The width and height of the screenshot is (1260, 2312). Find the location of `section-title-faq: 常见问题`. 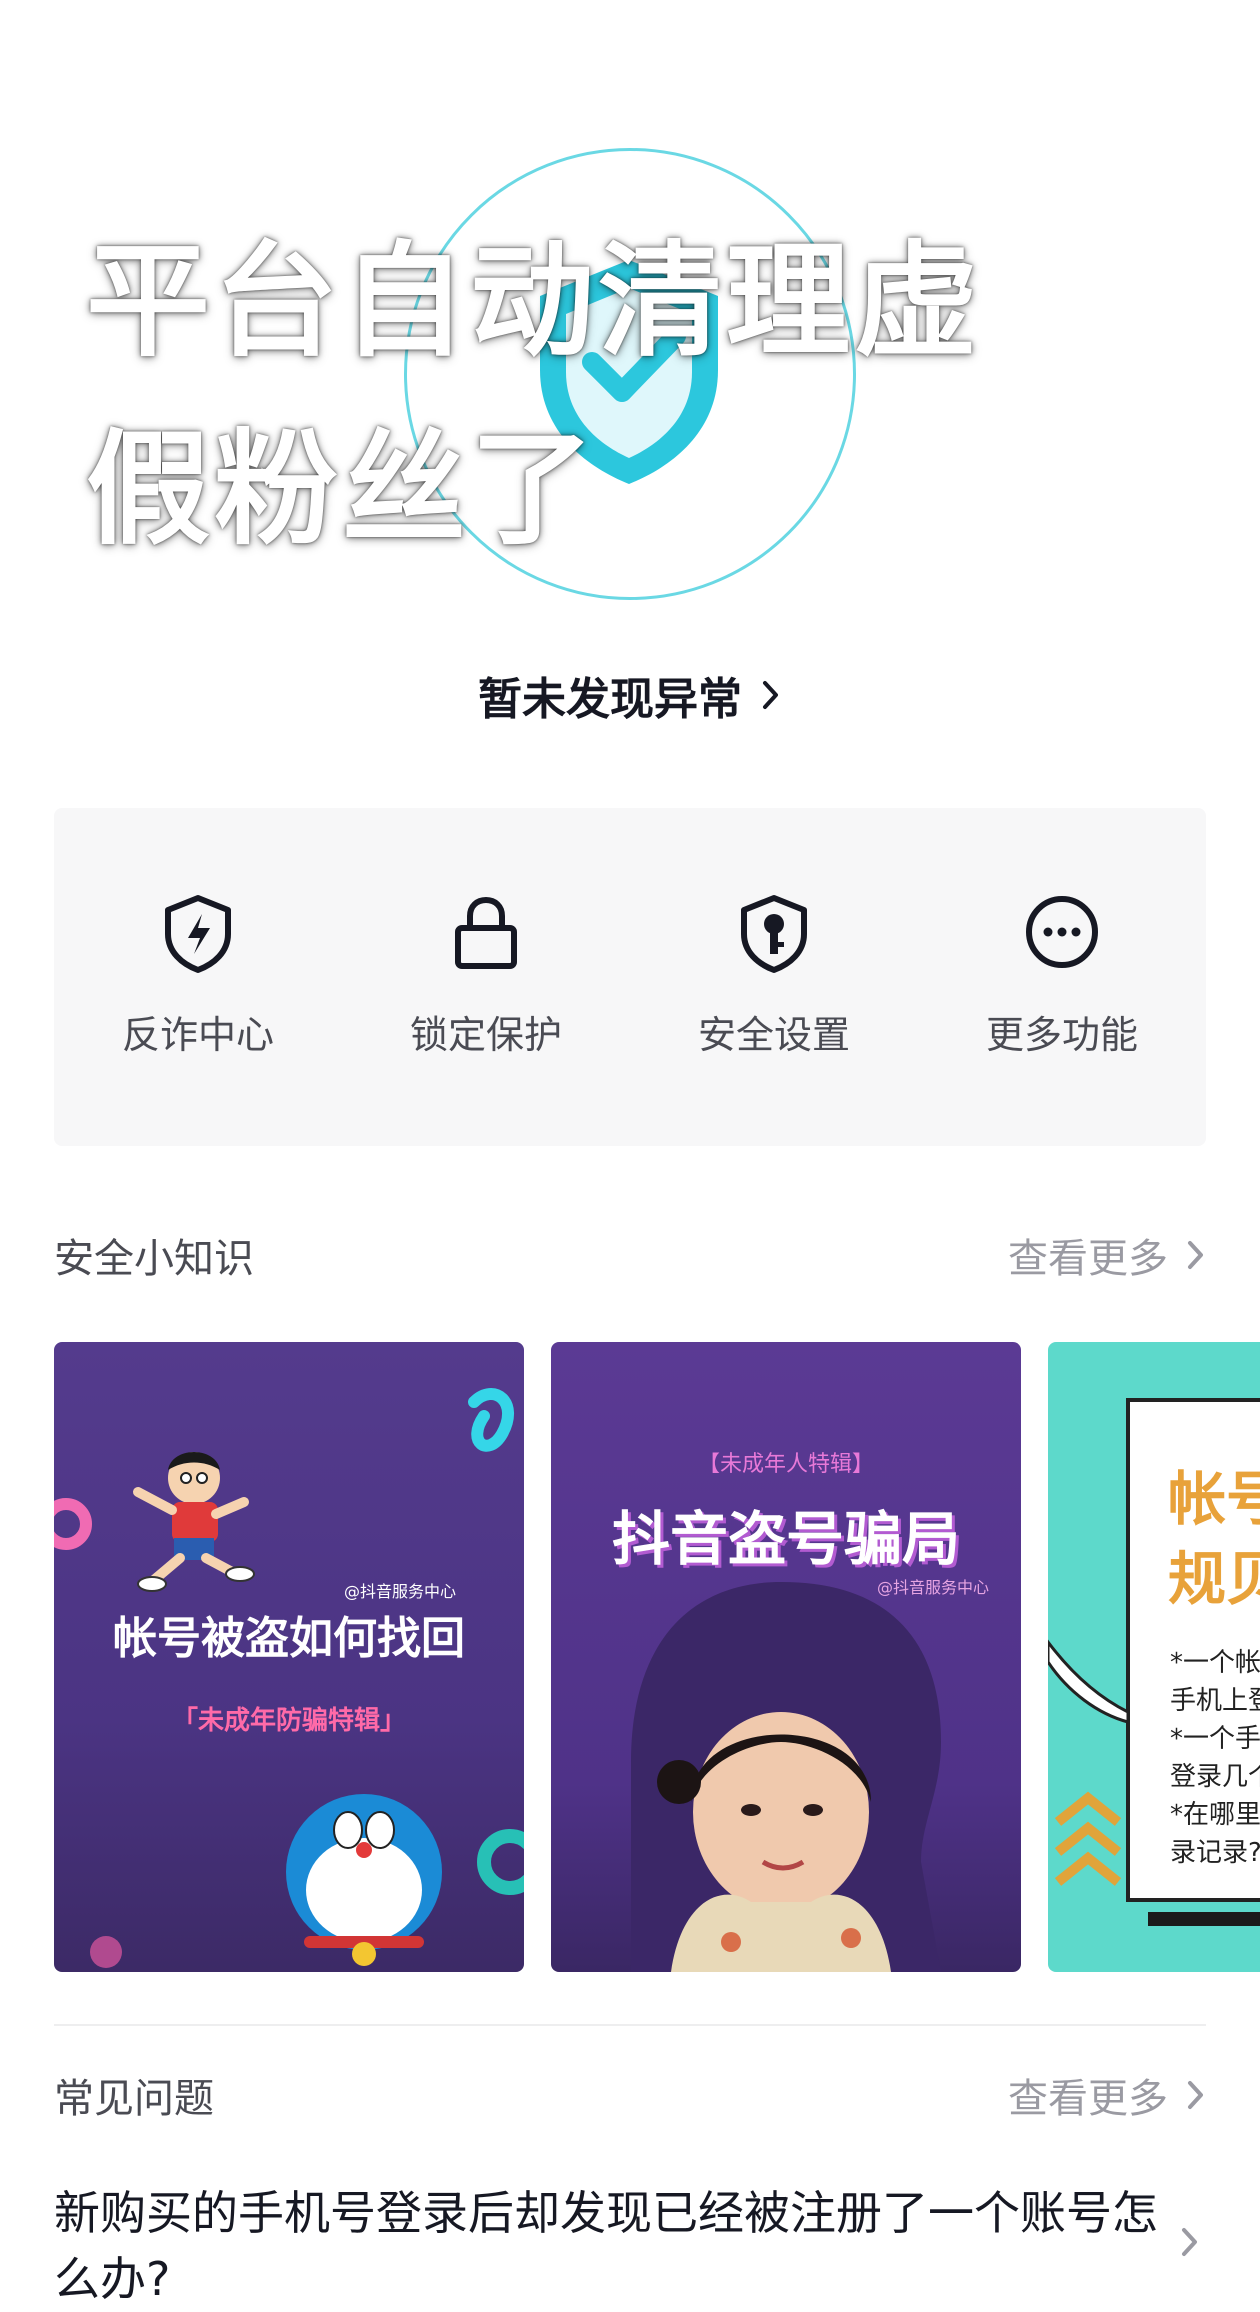

section-title-faq: 常见问题 is located at coordinates (134, 2099).